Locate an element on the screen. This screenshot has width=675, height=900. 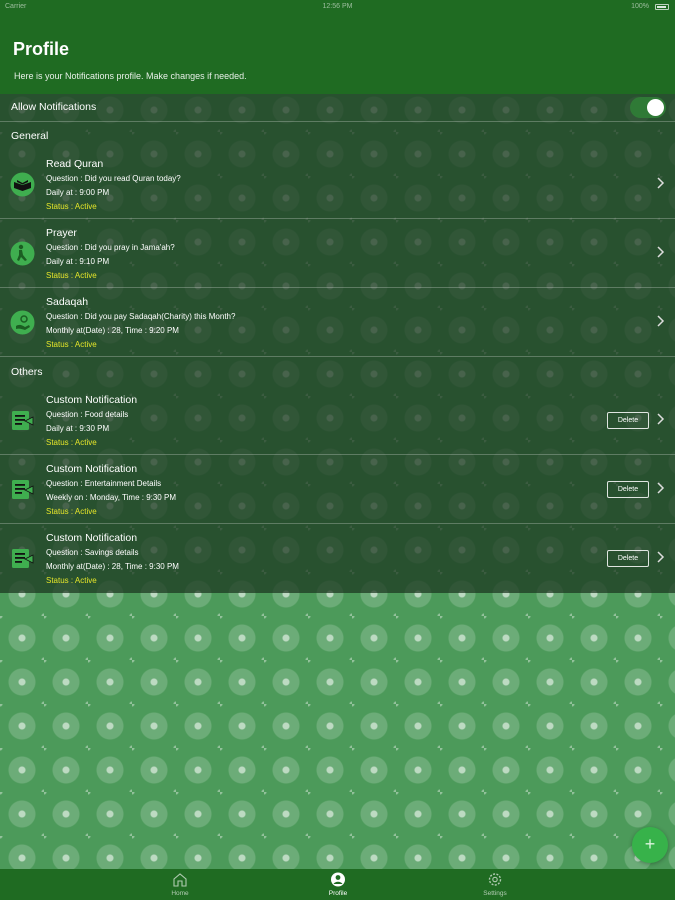
tab-label: Settings is located at coordinates (495, 893).